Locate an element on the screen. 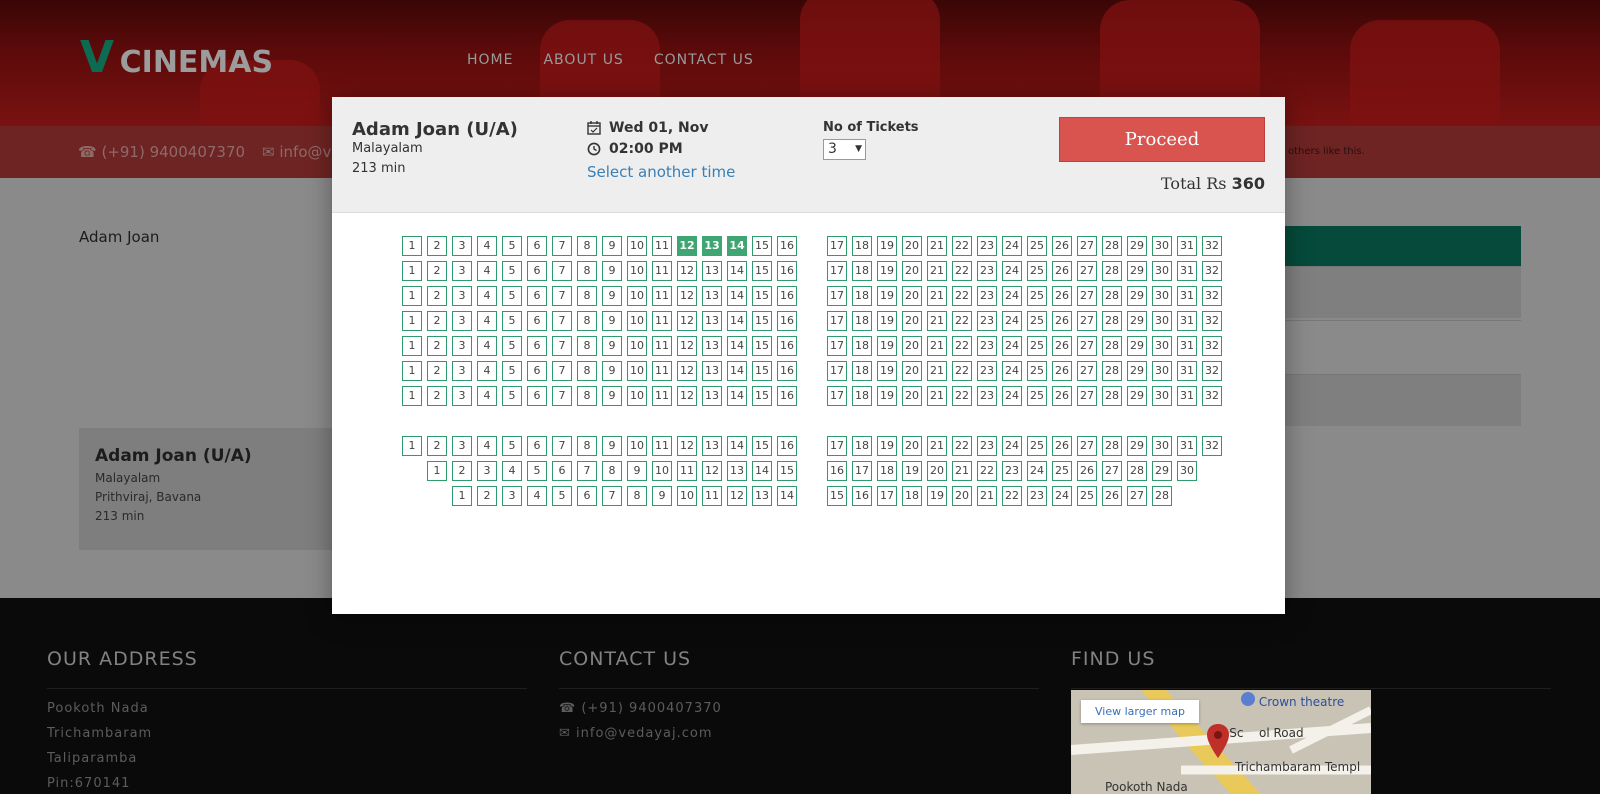 This screenshot has width=1600, height=794. seat: 9 is located at coordinates (612, 371).